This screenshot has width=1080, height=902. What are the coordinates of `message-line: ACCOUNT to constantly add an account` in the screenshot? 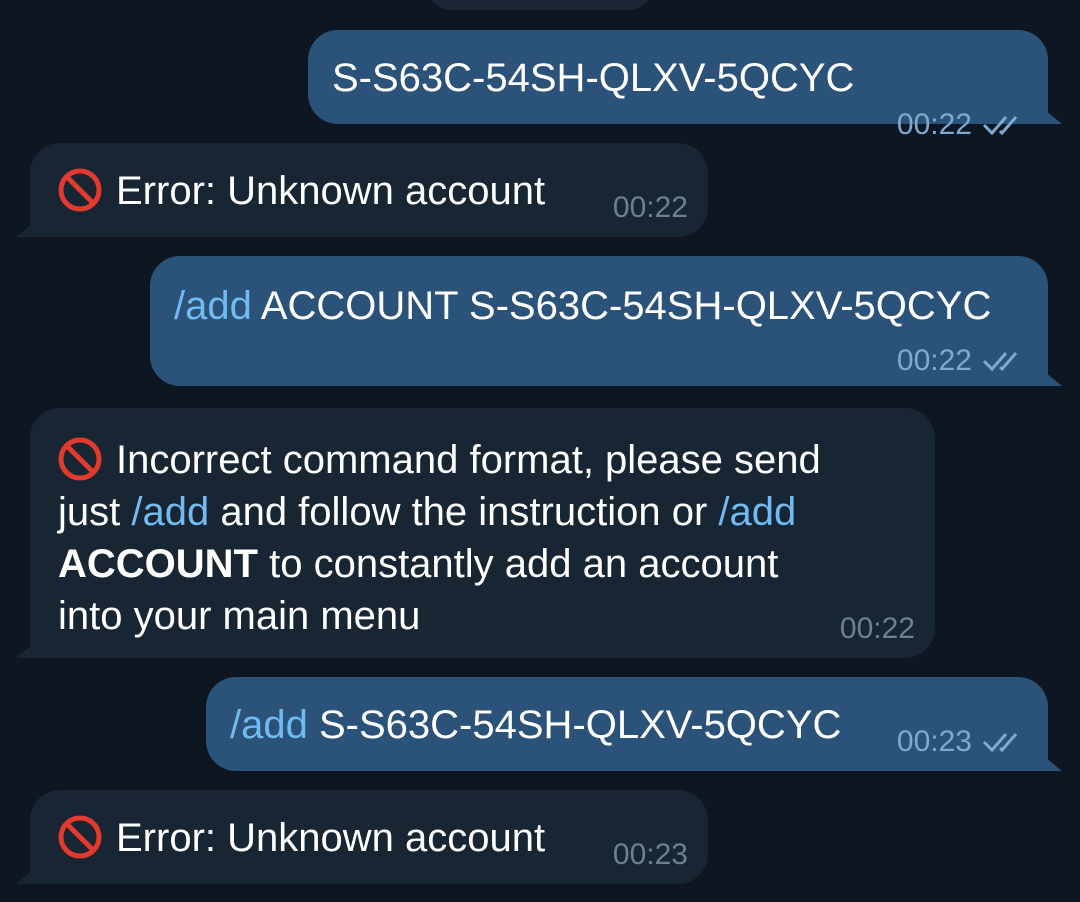 It's located at (439, 564).